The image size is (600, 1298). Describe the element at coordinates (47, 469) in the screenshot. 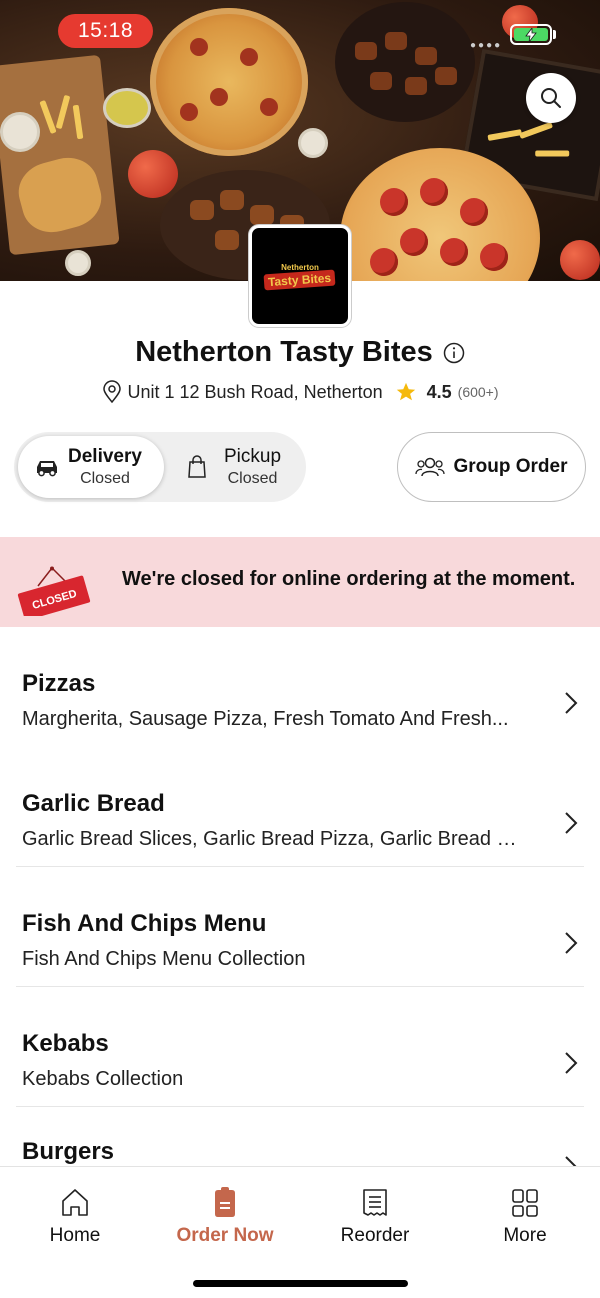

I see `car-icon` at that location.